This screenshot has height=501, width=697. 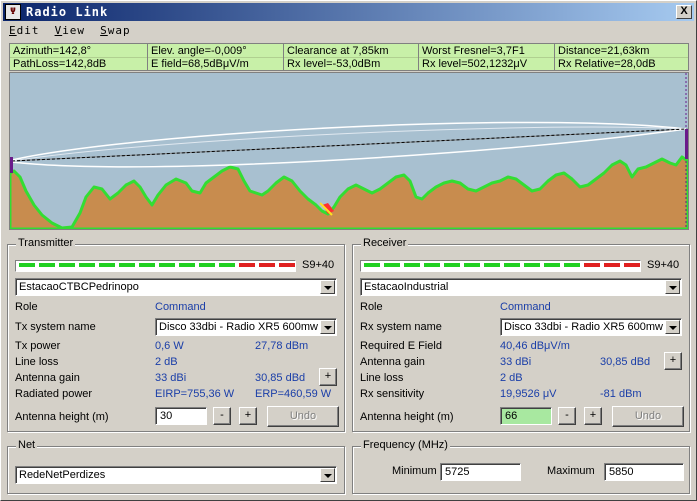 What do you see at coordinates (349, 192) in the screenshot?
I see `terrain-fill` at bounding box center [349, 192].